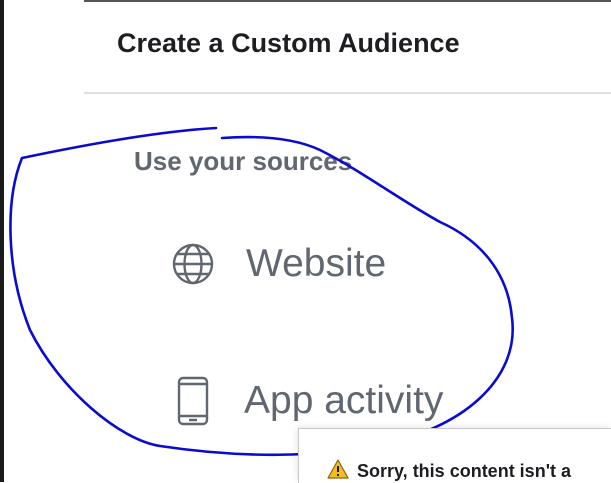  What do you see at coordinates (193, 401) in the screenshot?
I see `mobile-phone-icon` at bounding box center [193, 401].